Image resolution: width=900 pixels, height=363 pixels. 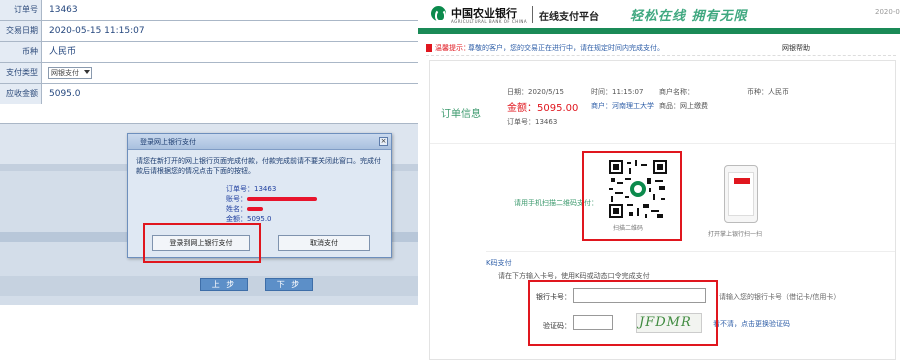 What do you see at coordinates (236, 209) in the screenshot?
I see `dialog-name-label: 姓名：` at bounding box center [236, 209].